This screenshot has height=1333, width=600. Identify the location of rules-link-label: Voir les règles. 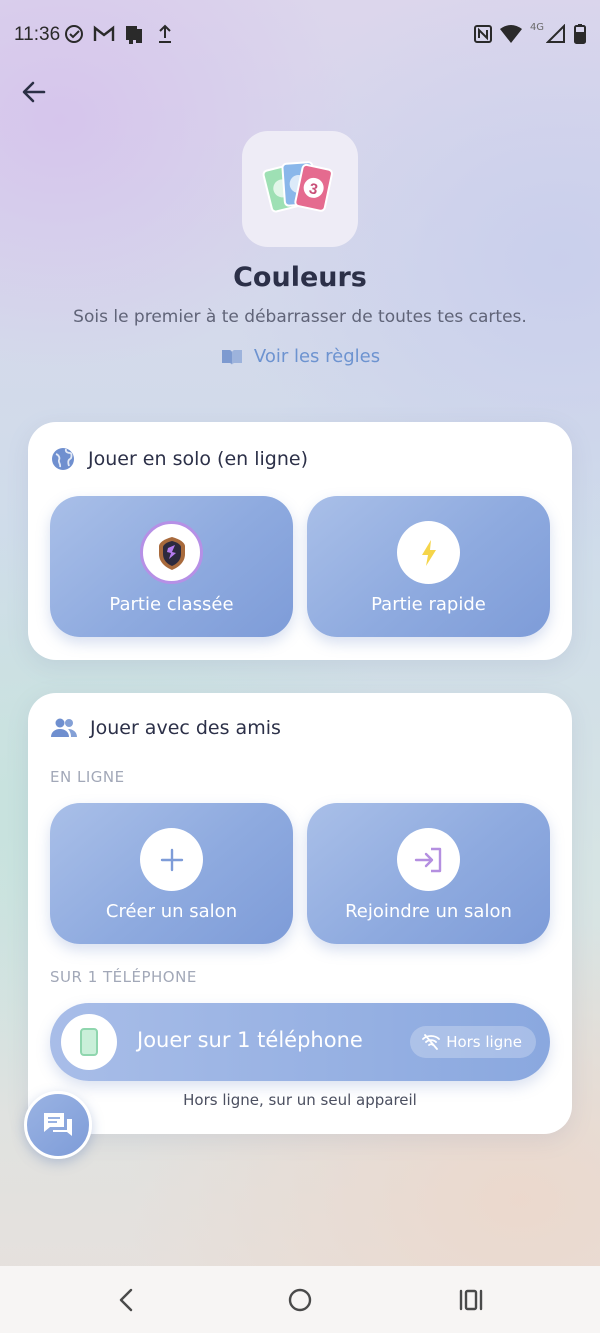
(317, 356).